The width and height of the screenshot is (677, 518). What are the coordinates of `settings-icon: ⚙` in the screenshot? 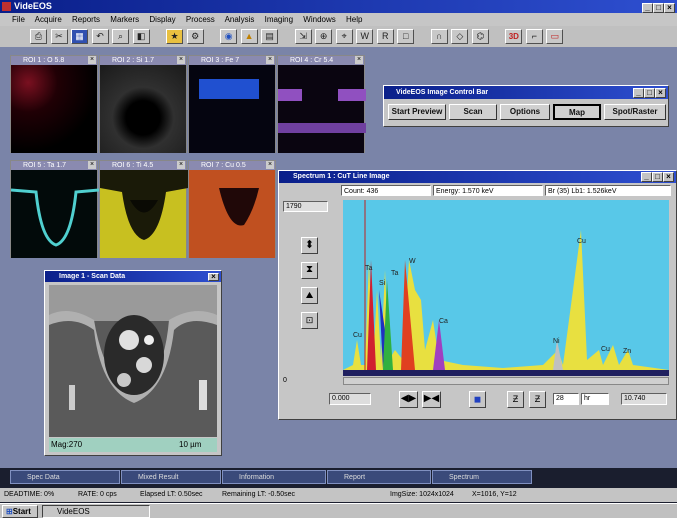 It's located at (195, 36).